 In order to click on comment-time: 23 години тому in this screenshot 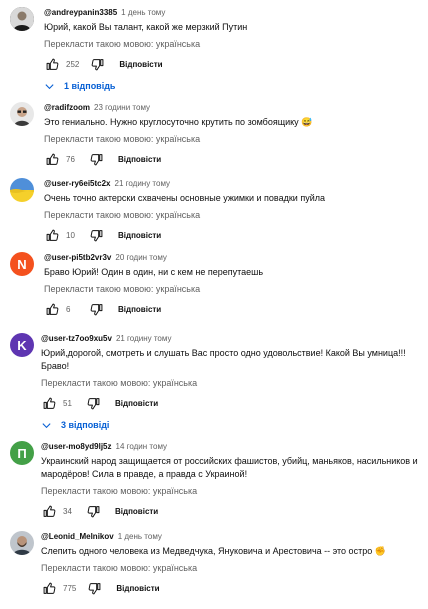, I will do `click(122, 107)`.